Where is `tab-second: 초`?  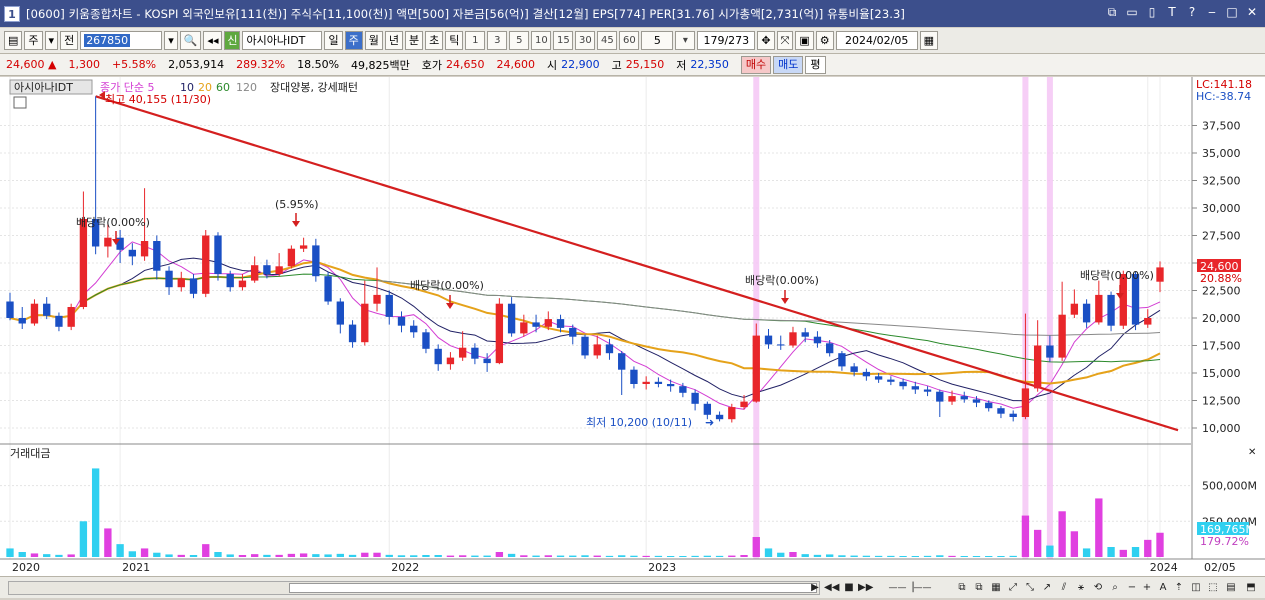 tab-second: 초 is located at coordinates (434, 40).